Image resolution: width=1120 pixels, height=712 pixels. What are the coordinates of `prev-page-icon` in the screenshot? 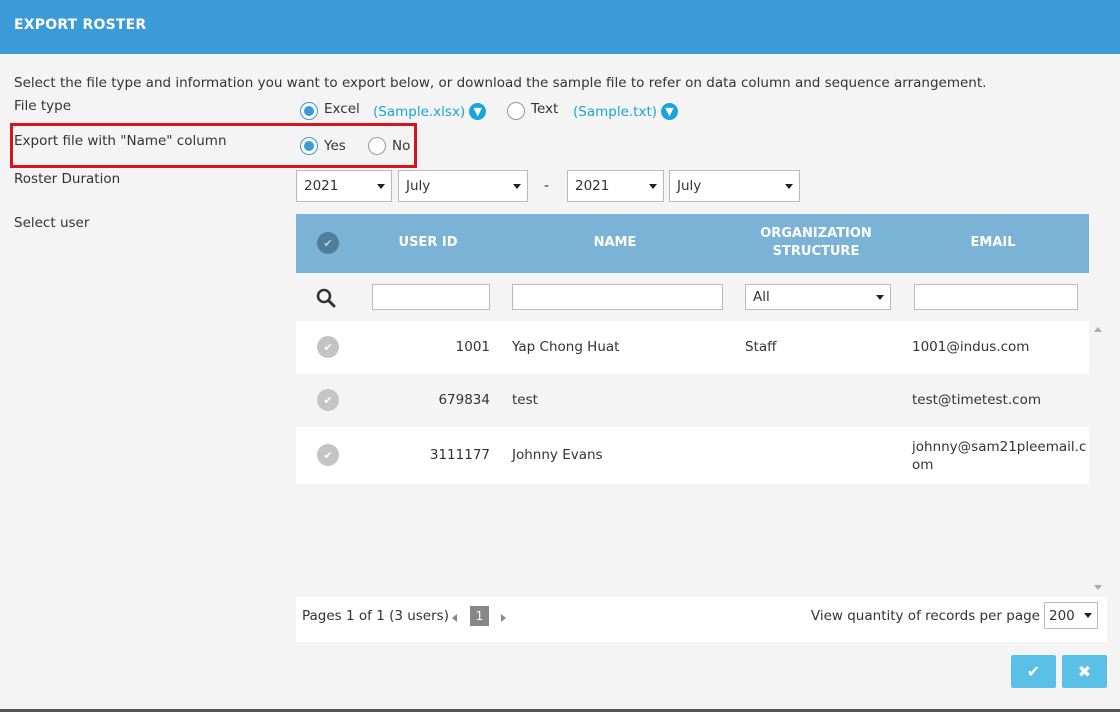 It's located at (454, 618).